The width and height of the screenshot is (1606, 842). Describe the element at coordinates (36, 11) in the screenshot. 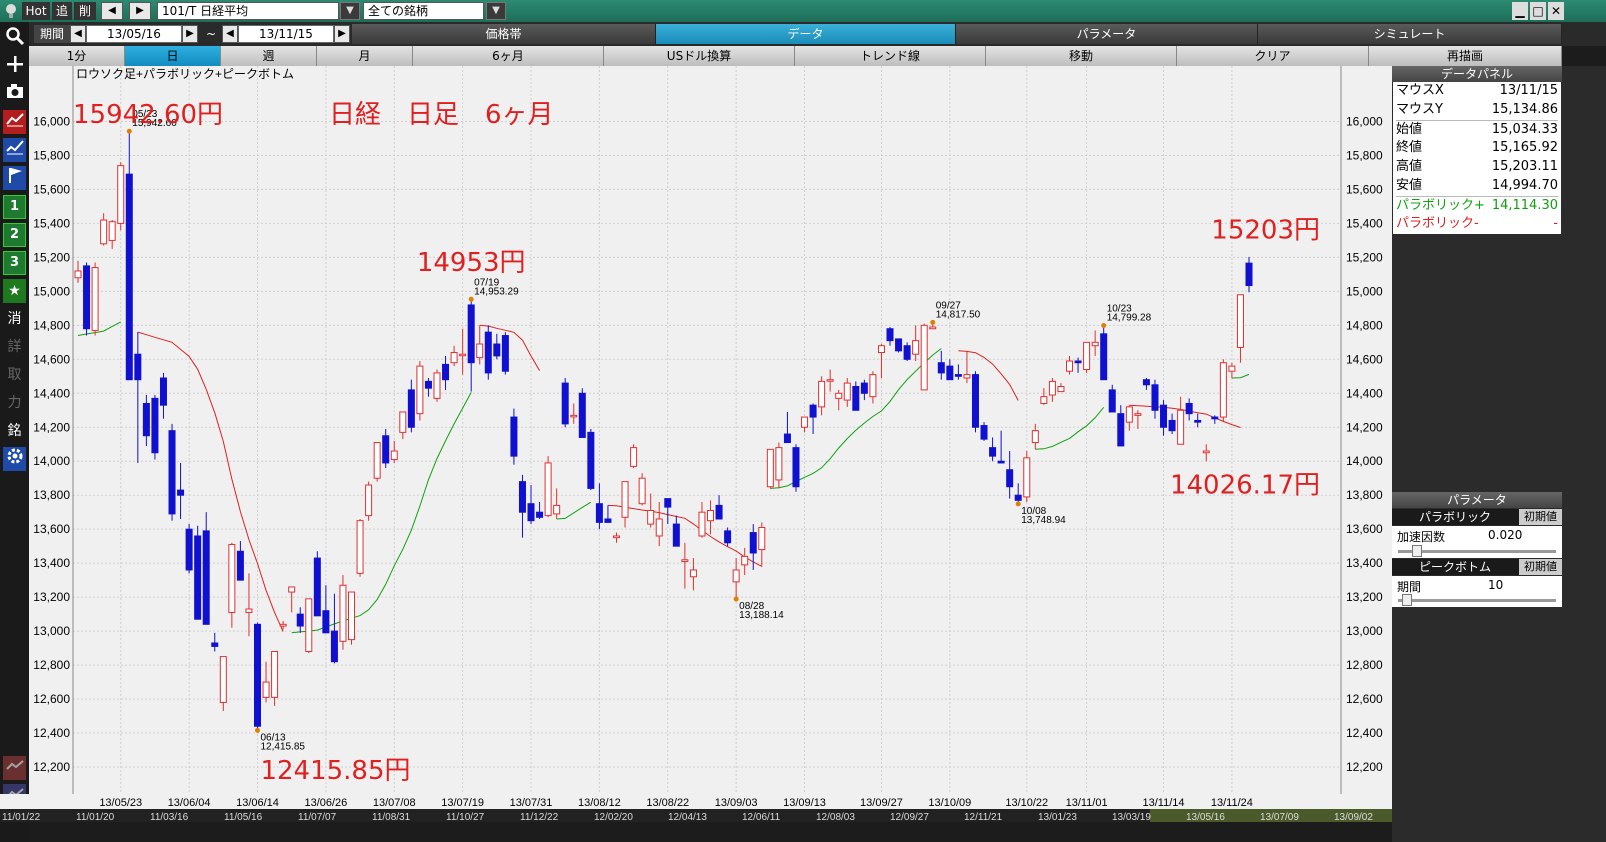

I see `hot-button: Hot` at that location.